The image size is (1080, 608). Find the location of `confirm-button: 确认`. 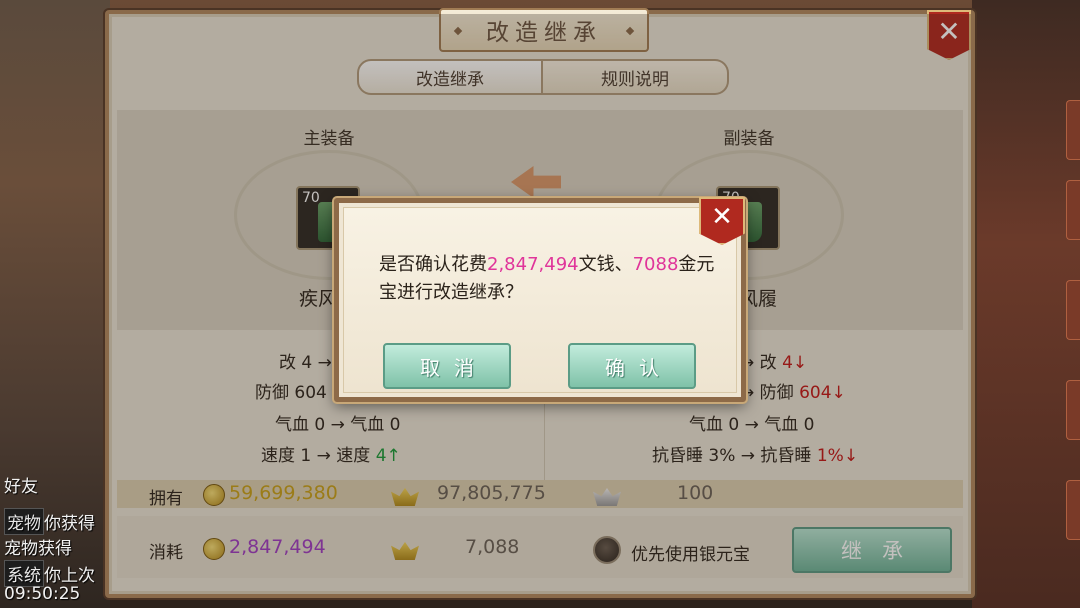

confirm-button: 确认 is located at coordinates (632, 366).